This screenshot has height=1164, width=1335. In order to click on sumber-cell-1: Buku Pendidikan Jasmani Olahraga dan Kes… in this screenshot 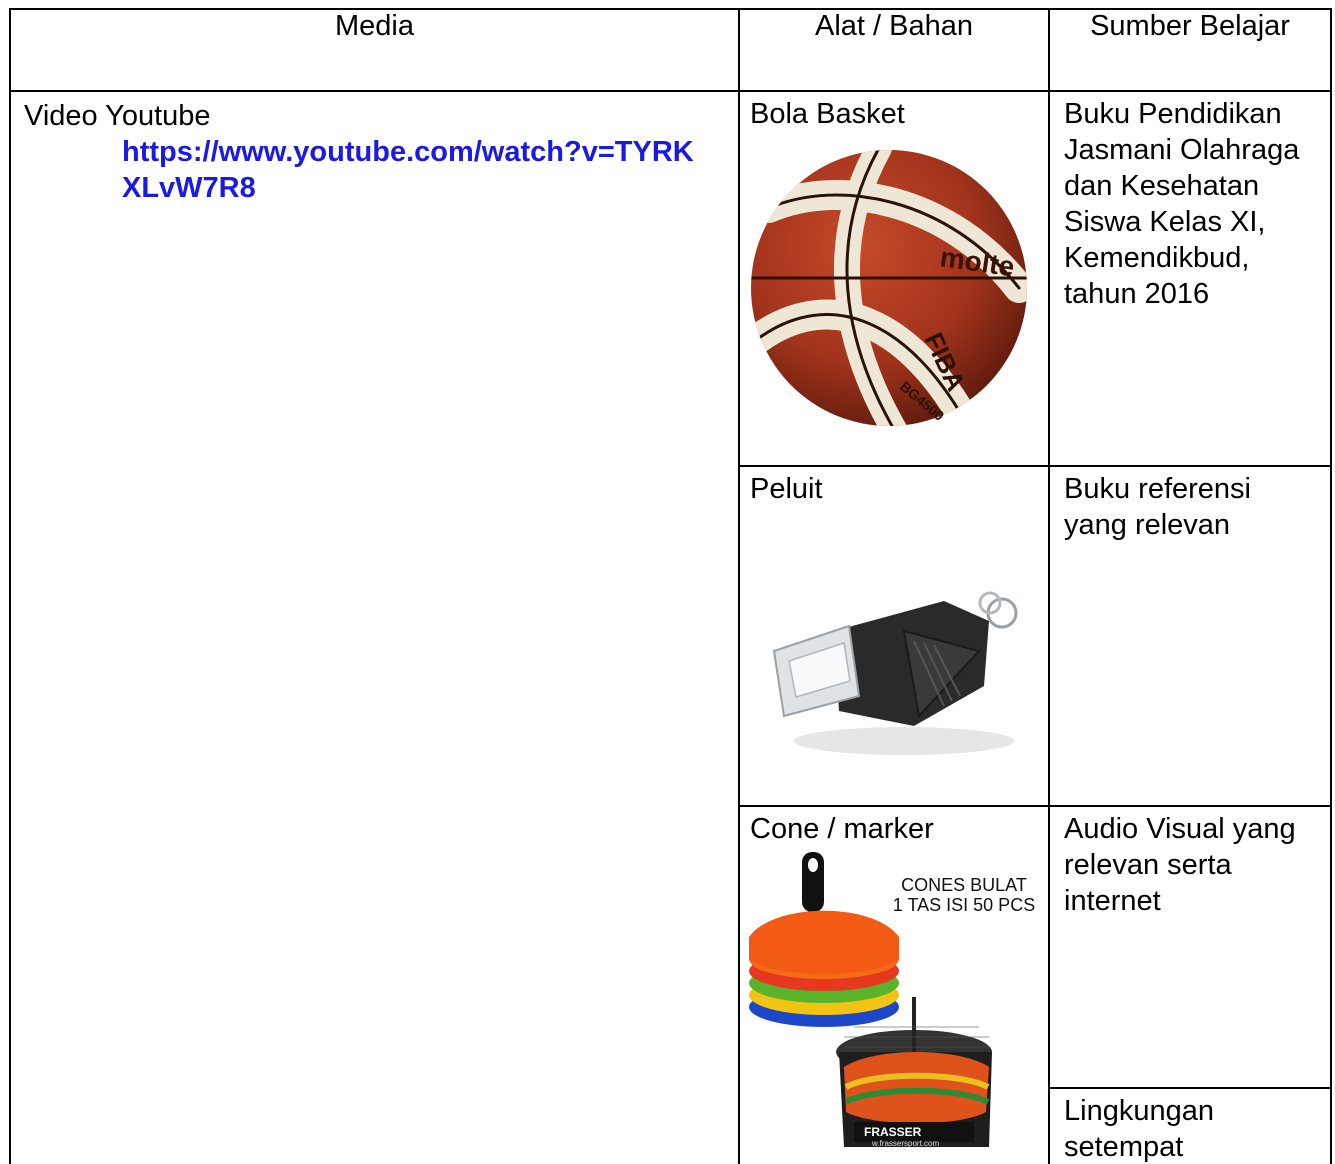, I will do `click(1190, 278)`.